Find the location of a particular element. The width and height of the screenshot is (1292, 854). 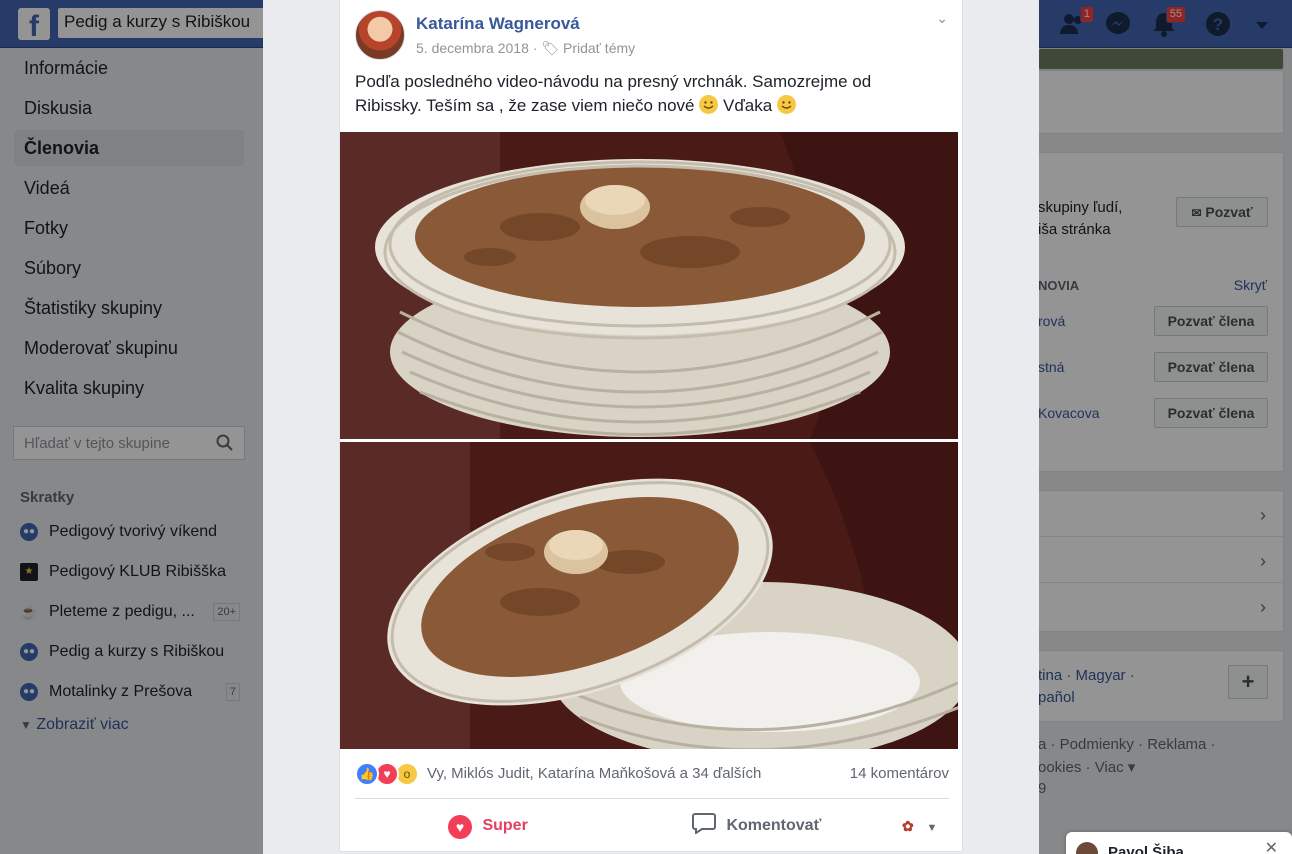

actions-divider is located at coordinates (652, 798).